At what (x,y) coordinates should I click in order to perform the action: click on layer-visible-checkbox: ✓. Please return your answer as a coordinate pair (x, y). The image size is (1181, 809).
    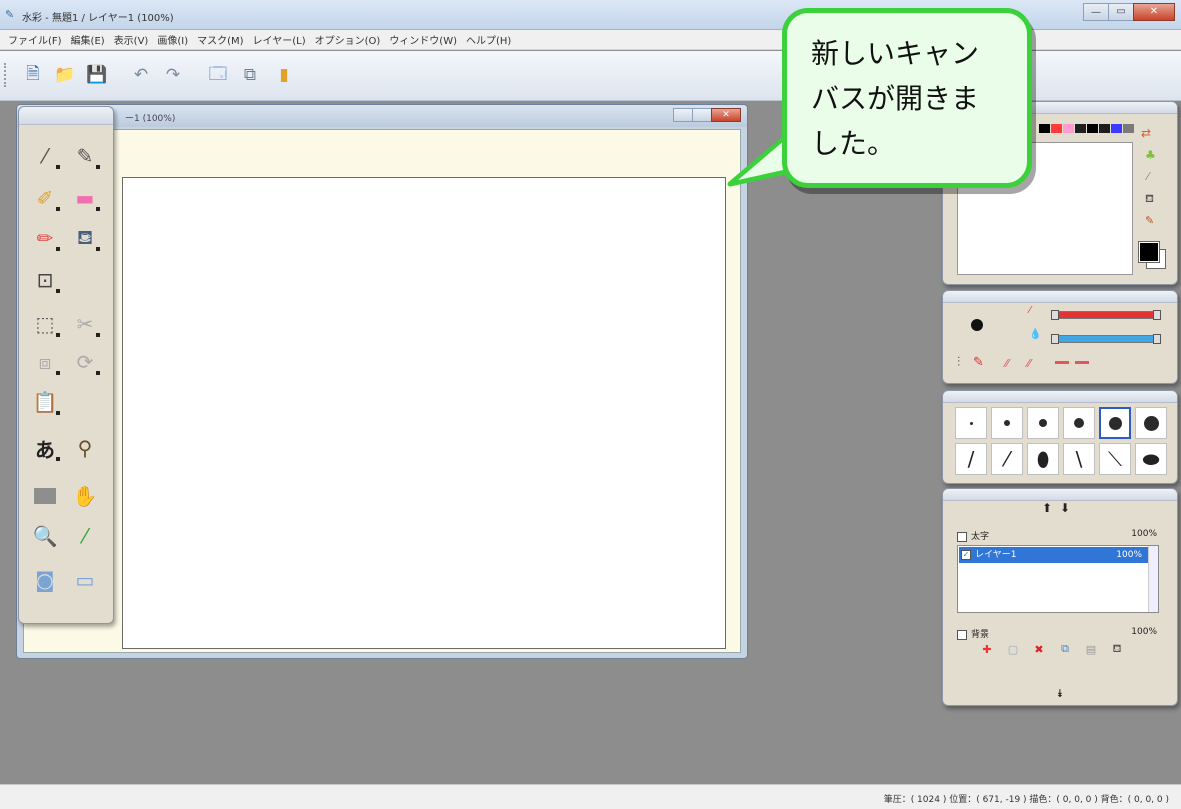
    Looking at the image, I should click on (966, 555).